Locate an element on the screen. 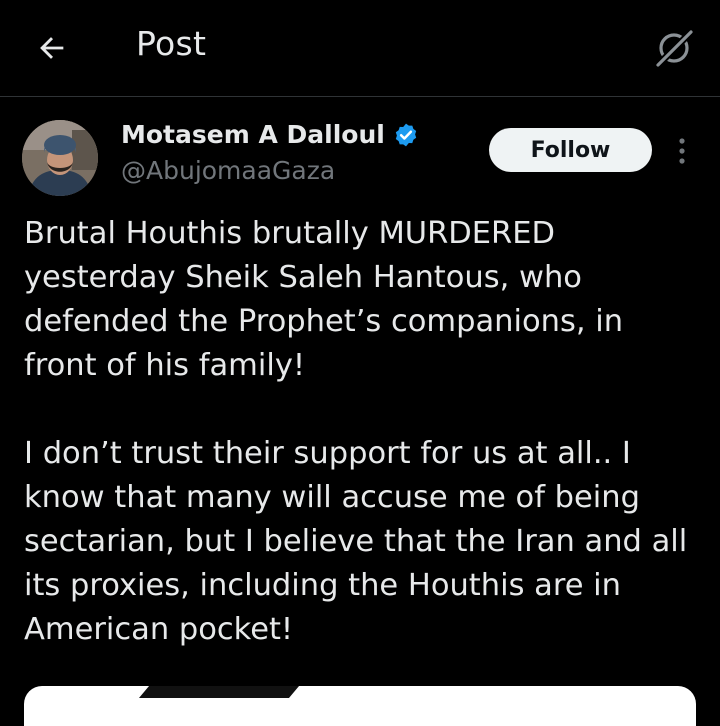 Image resolution: width=720 pixels, height=726 pixels. display-name: Motasem A Dalloul is located at coordinates (253, 134).